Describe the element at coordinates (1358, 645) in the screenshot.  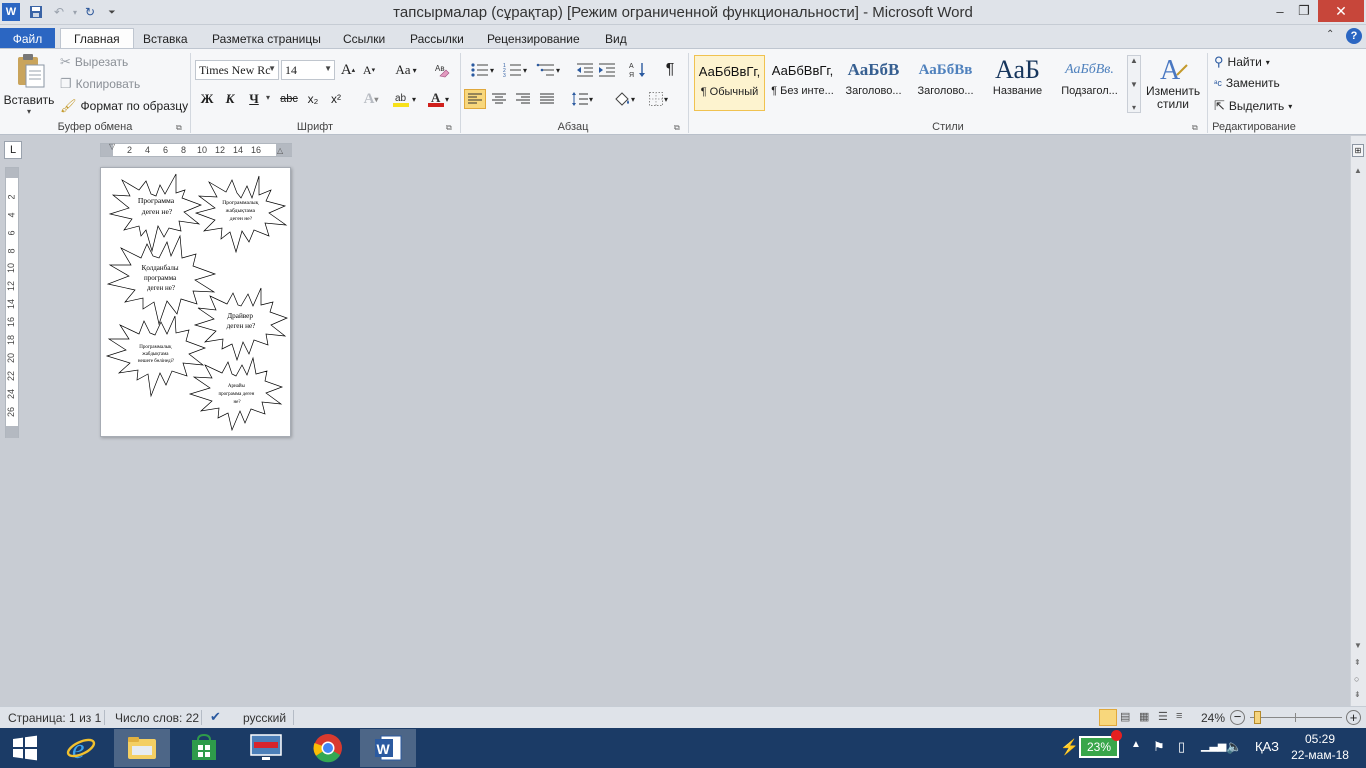
I see `scroll-down-arrow: ▼` at that location.